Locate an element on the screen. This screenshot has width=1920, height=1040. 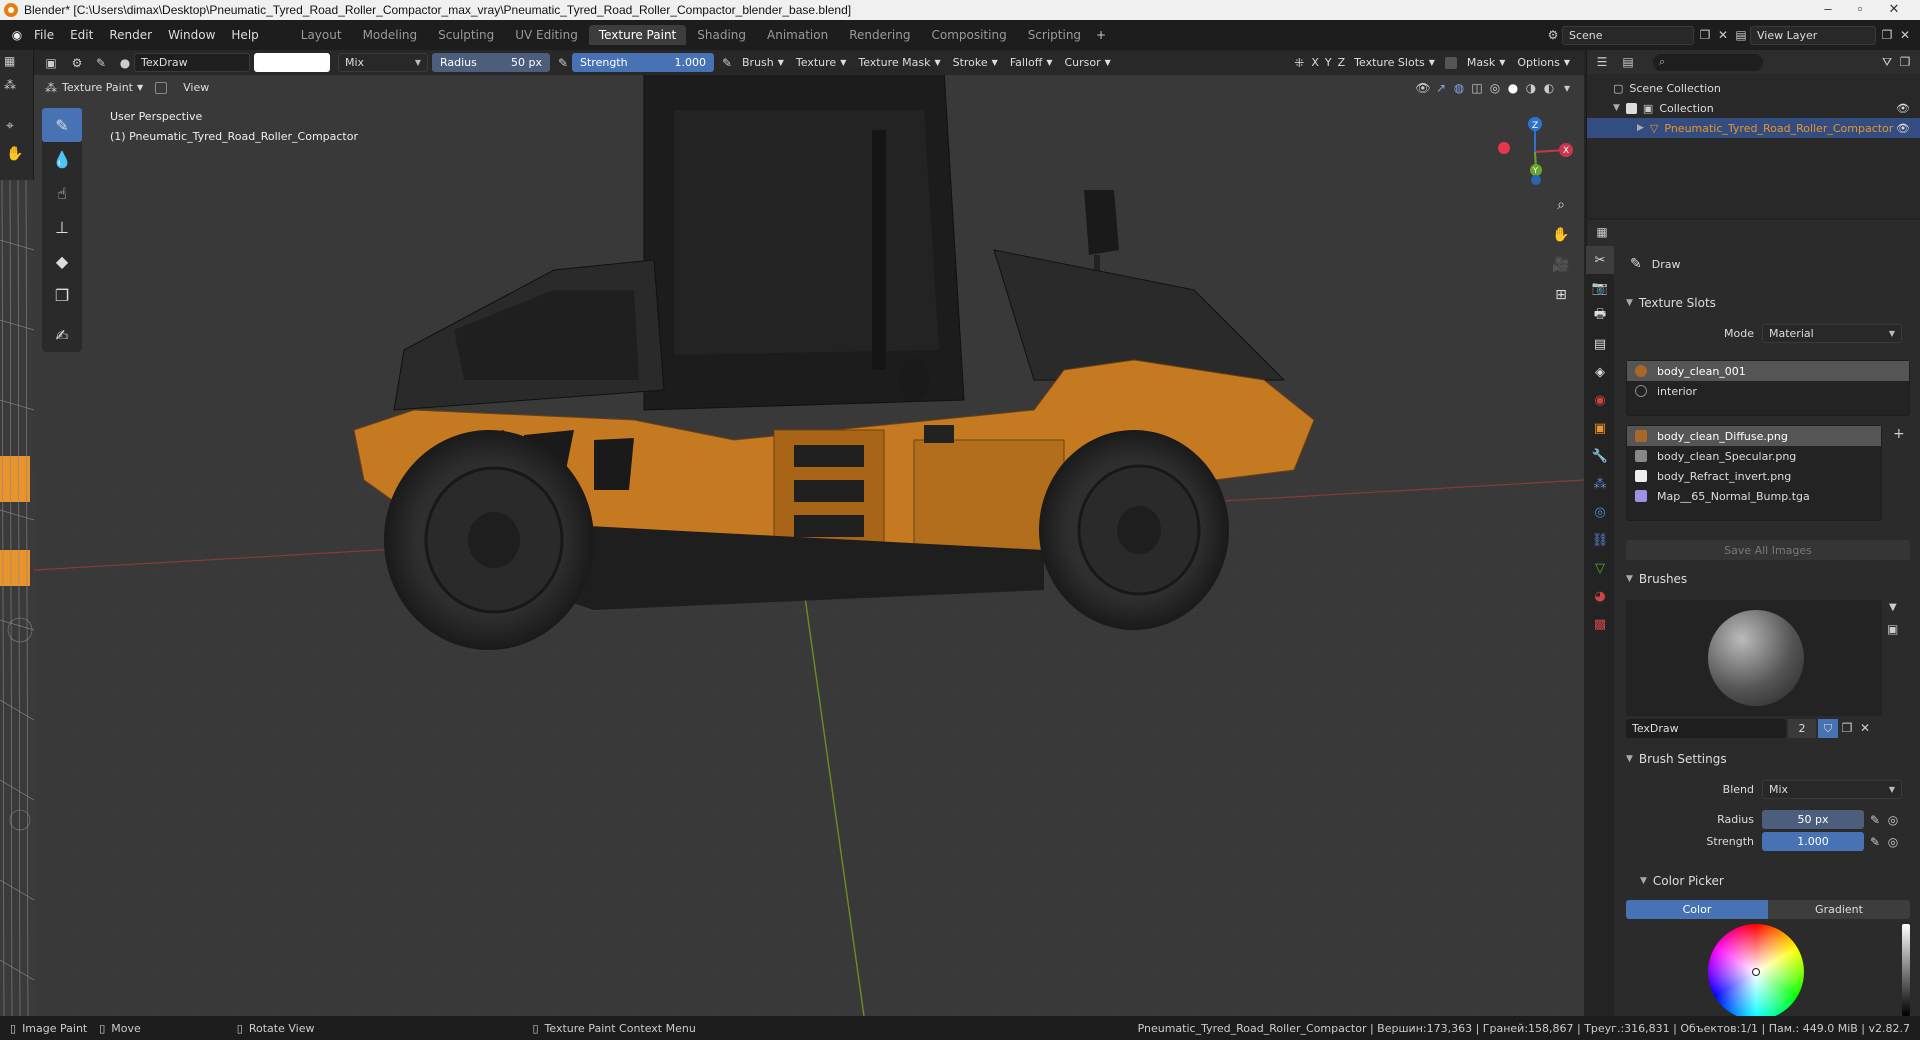
tab-output-icon: 🖶 is located at coordinates (1600, 316).